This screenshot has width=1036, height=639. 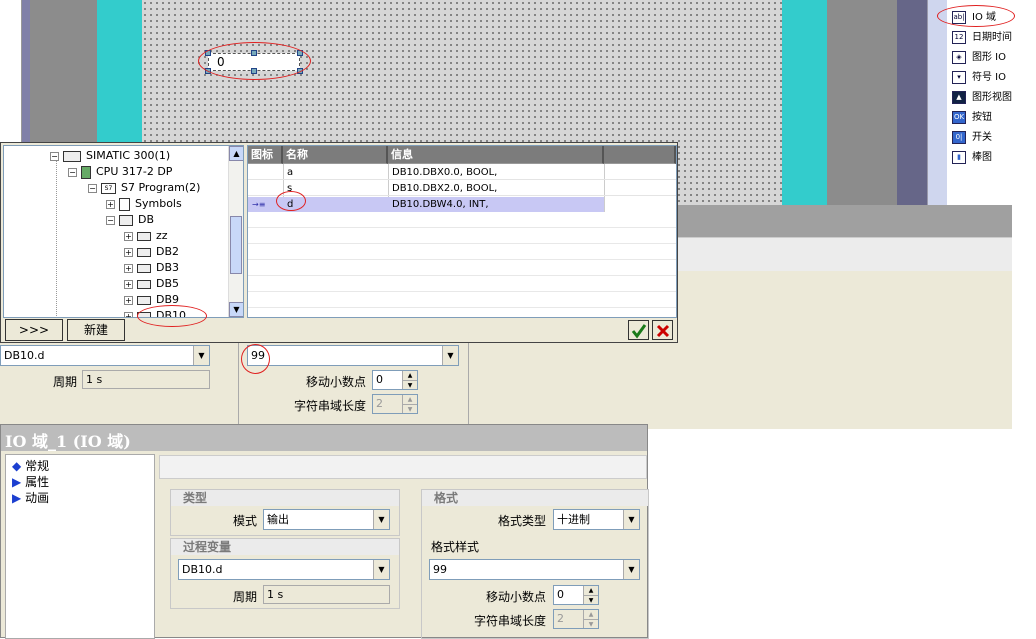 What do you see at coordinates (976, 78) in the screenshot?
I see `toolbox-item-symbolic-io: ▾ 符号 IO` at bounding box center [976, 78].